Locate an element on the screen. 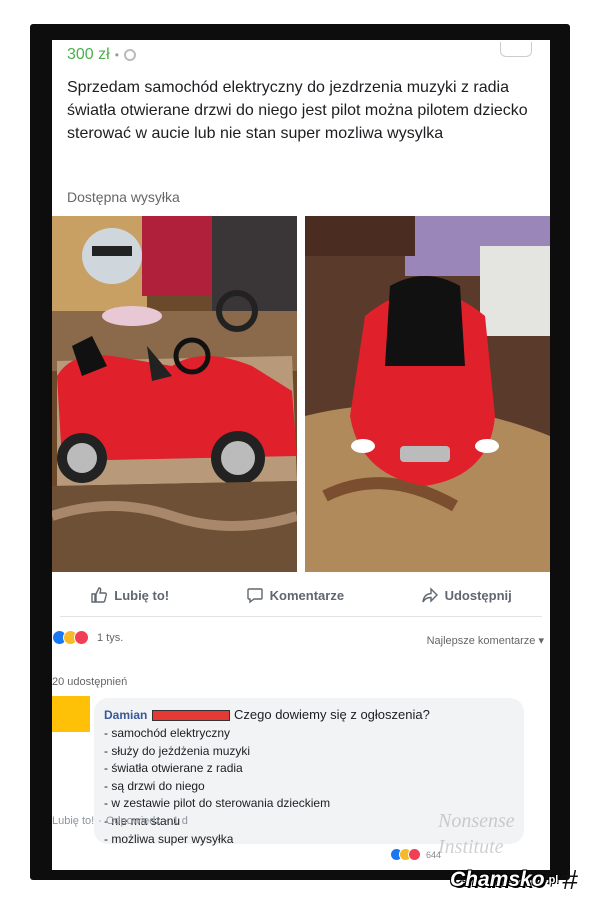  share-count: 20 udostępnień is located at coordinates (89, 682).